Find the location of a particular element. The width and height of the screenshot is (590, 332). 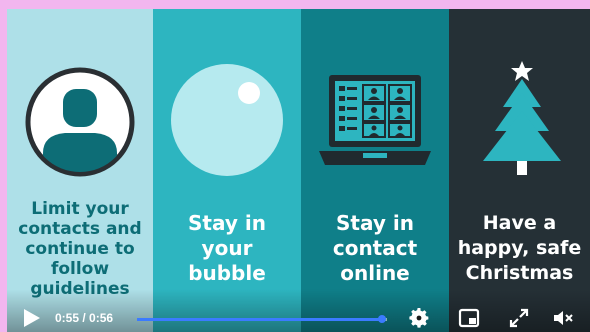

progress-fill is located at coordinates (259, 319).